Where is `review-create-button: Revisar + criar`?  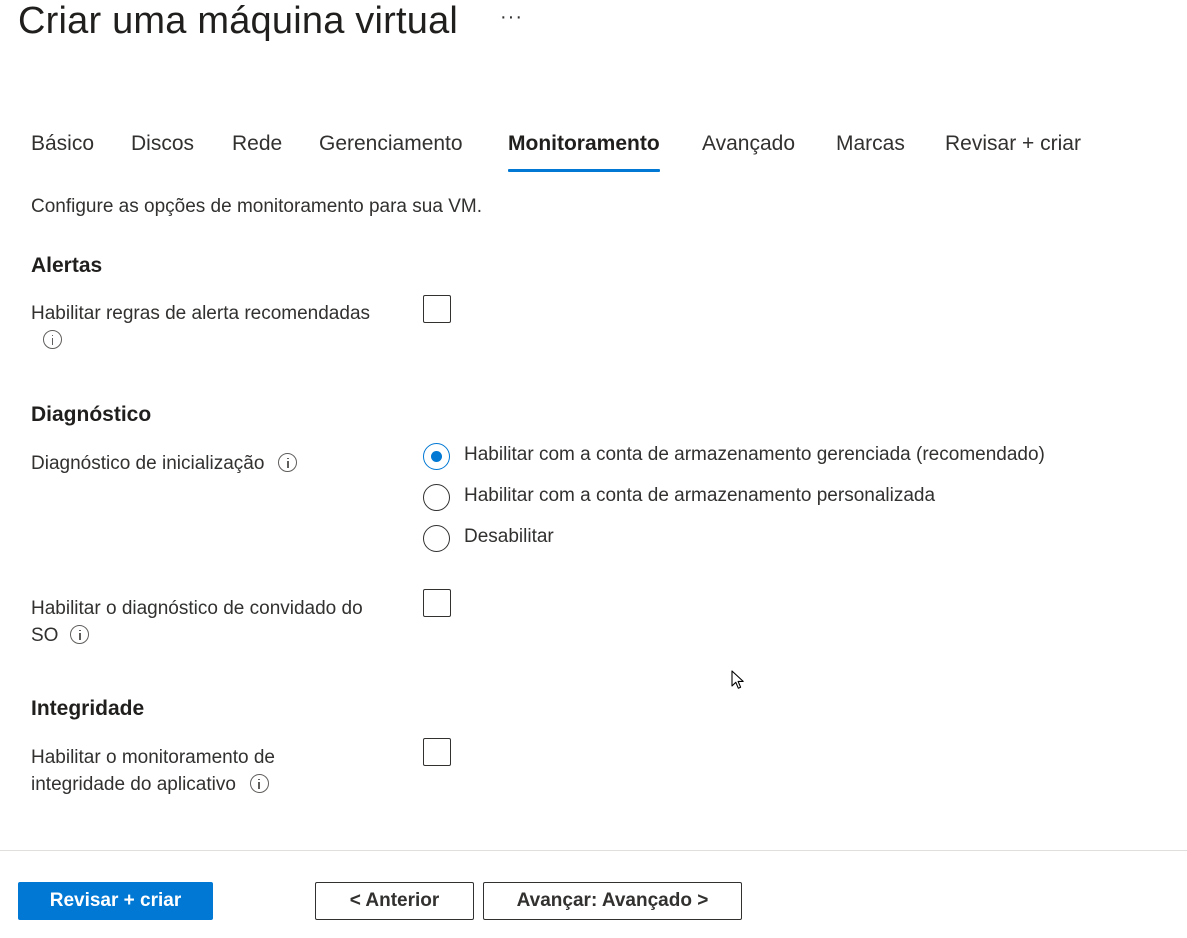 review-create-button: Revisar + criar is located at coordinates (115, 901).